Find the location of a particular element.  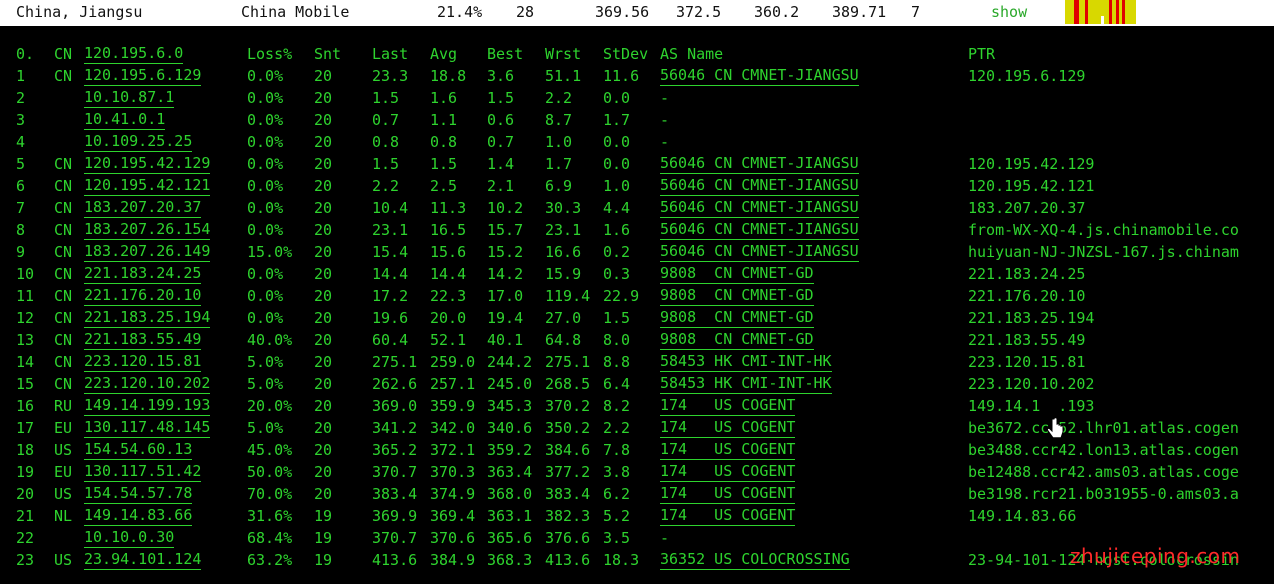

host-link: 120.195.6.129 is located at coordinates (143, 75).